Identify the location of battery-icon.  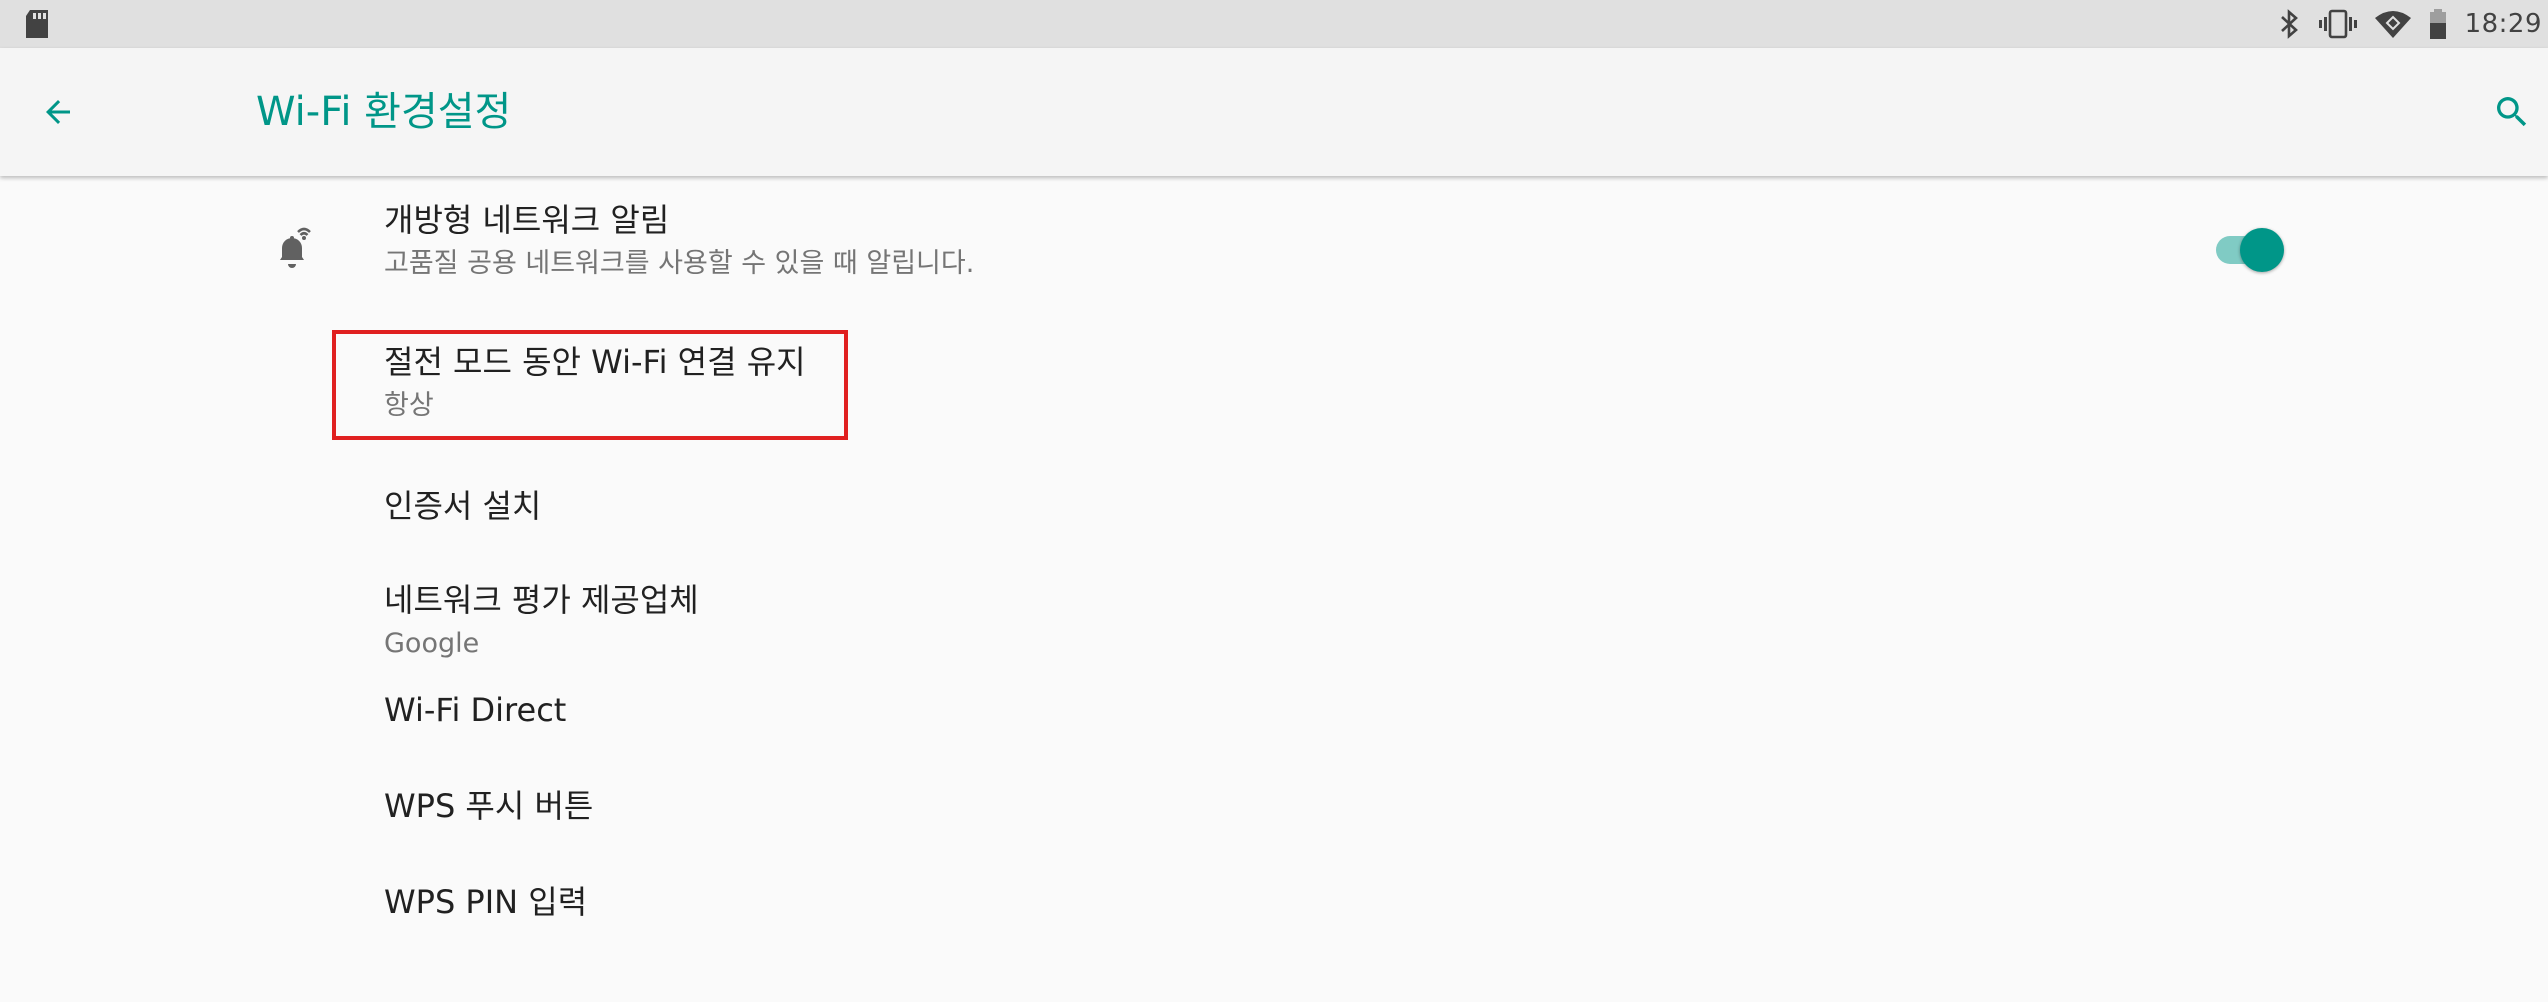
(2438, 24).